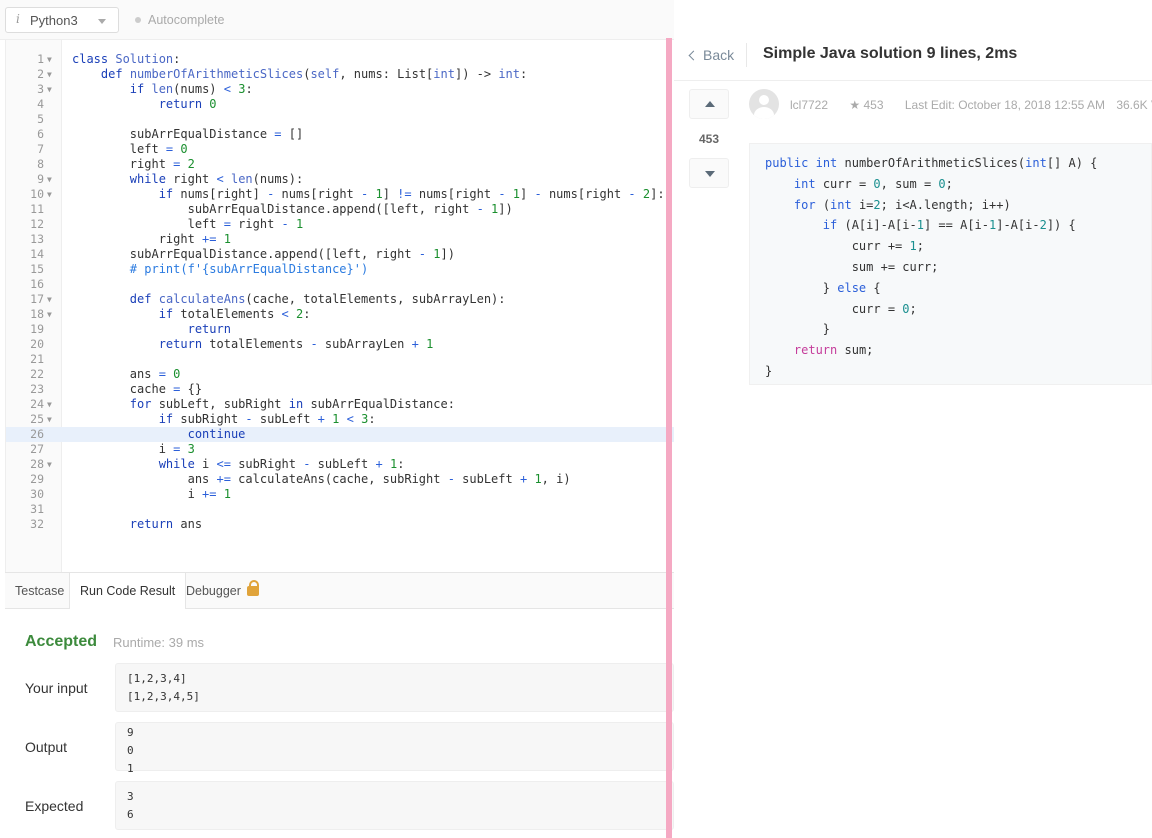 This screenshot has width=1152, height=838. I want to click on line-number: 3, so click(40, 89).